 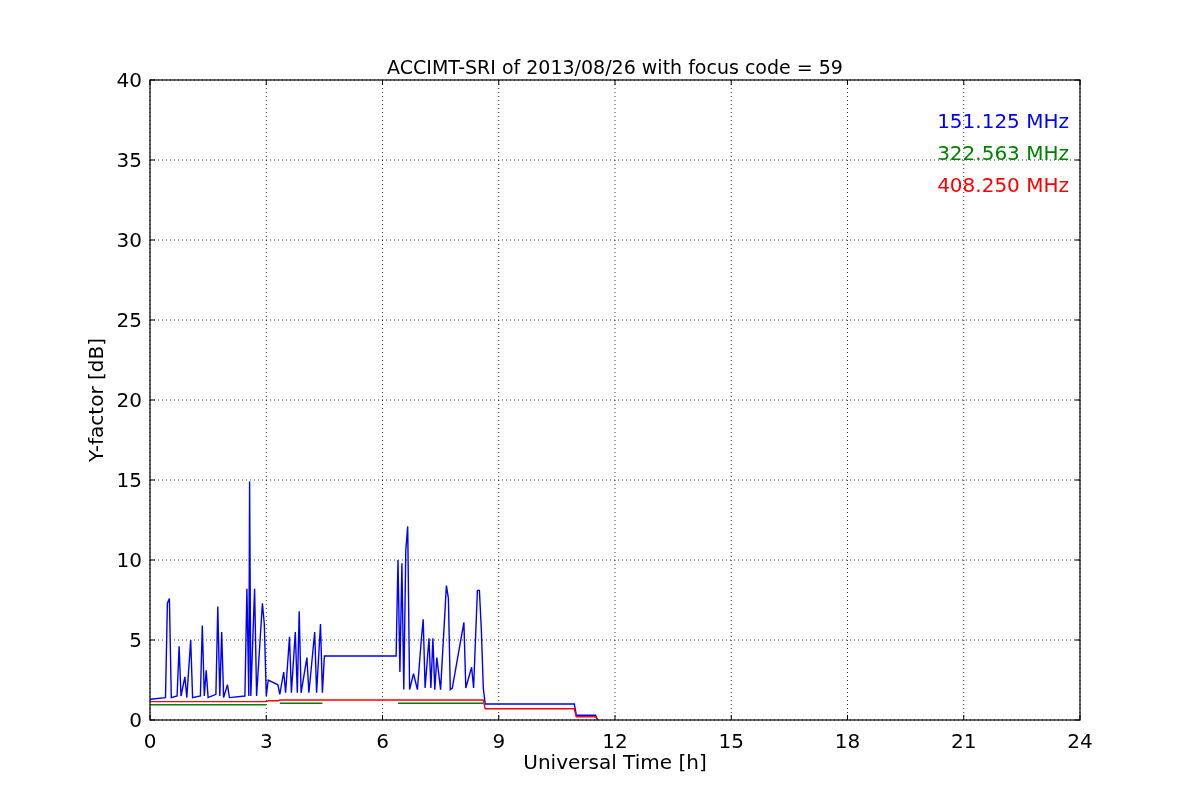 What do you see at coordinates (96, 400) in the screenshot?
I see `y-axis-label: Y-factor [dB]` at bounding box center [96, 400].